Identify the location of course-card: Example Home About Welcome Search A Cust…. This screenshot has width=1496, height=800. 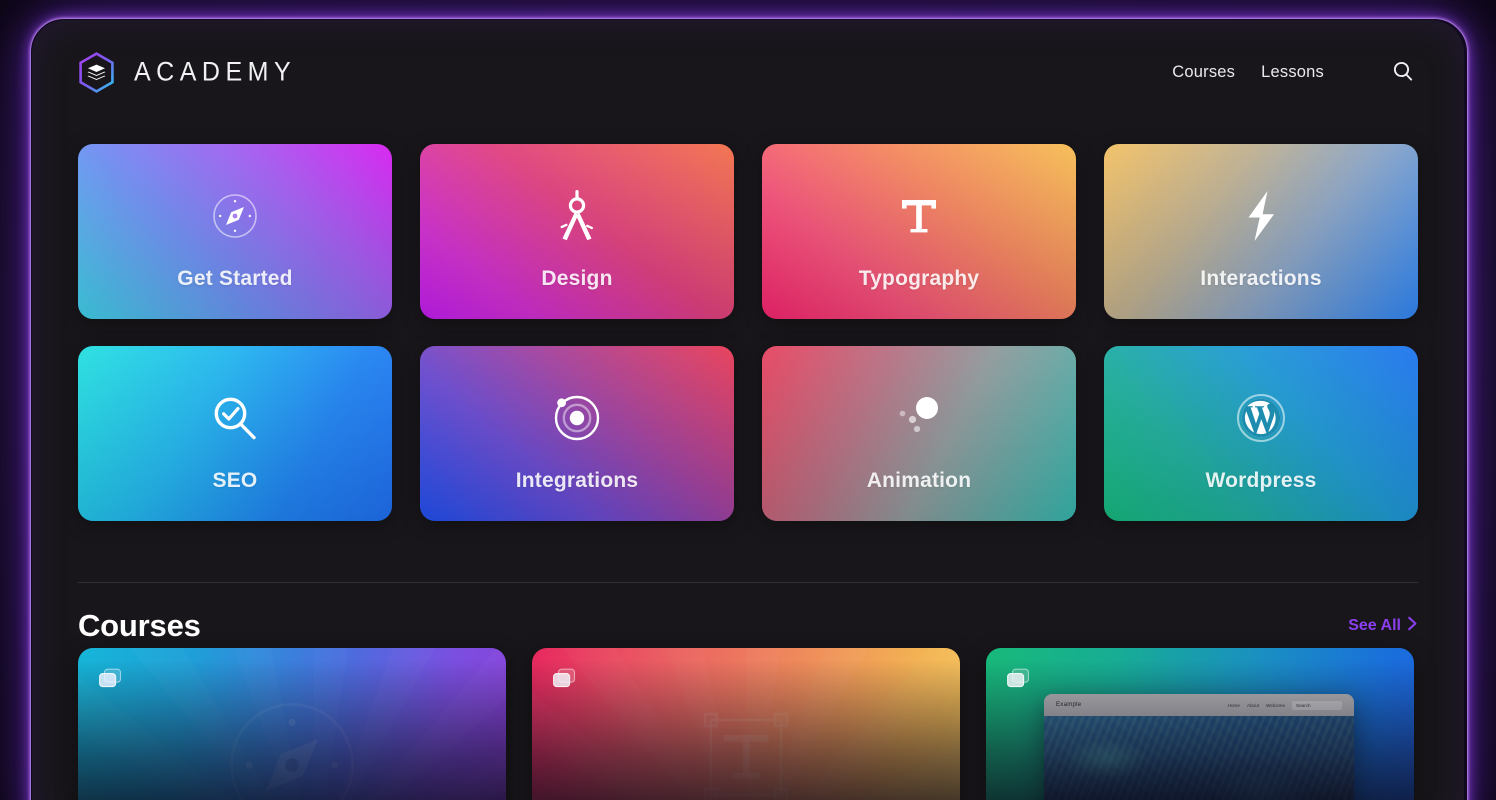
(1200, 724).